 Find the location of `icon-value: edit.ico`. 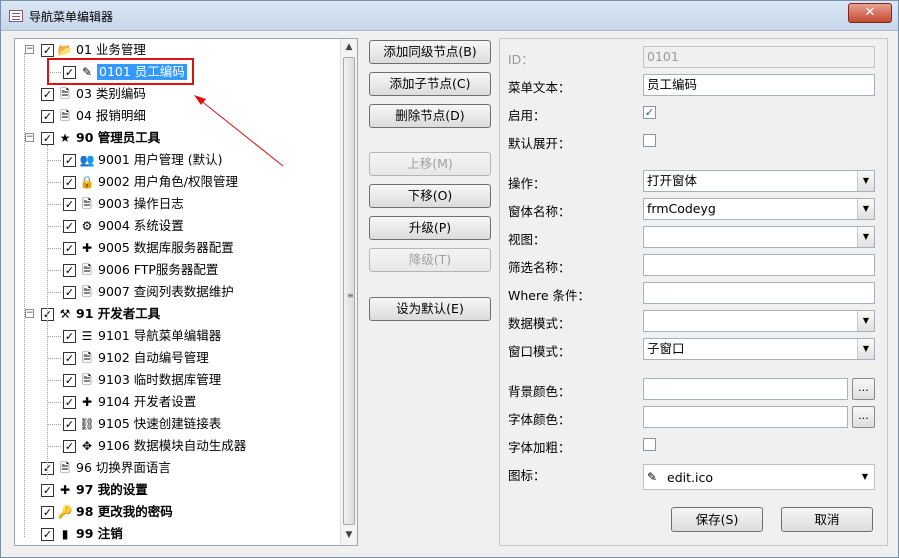

icon-value: edit.ico is located at coordinates (690, 477).